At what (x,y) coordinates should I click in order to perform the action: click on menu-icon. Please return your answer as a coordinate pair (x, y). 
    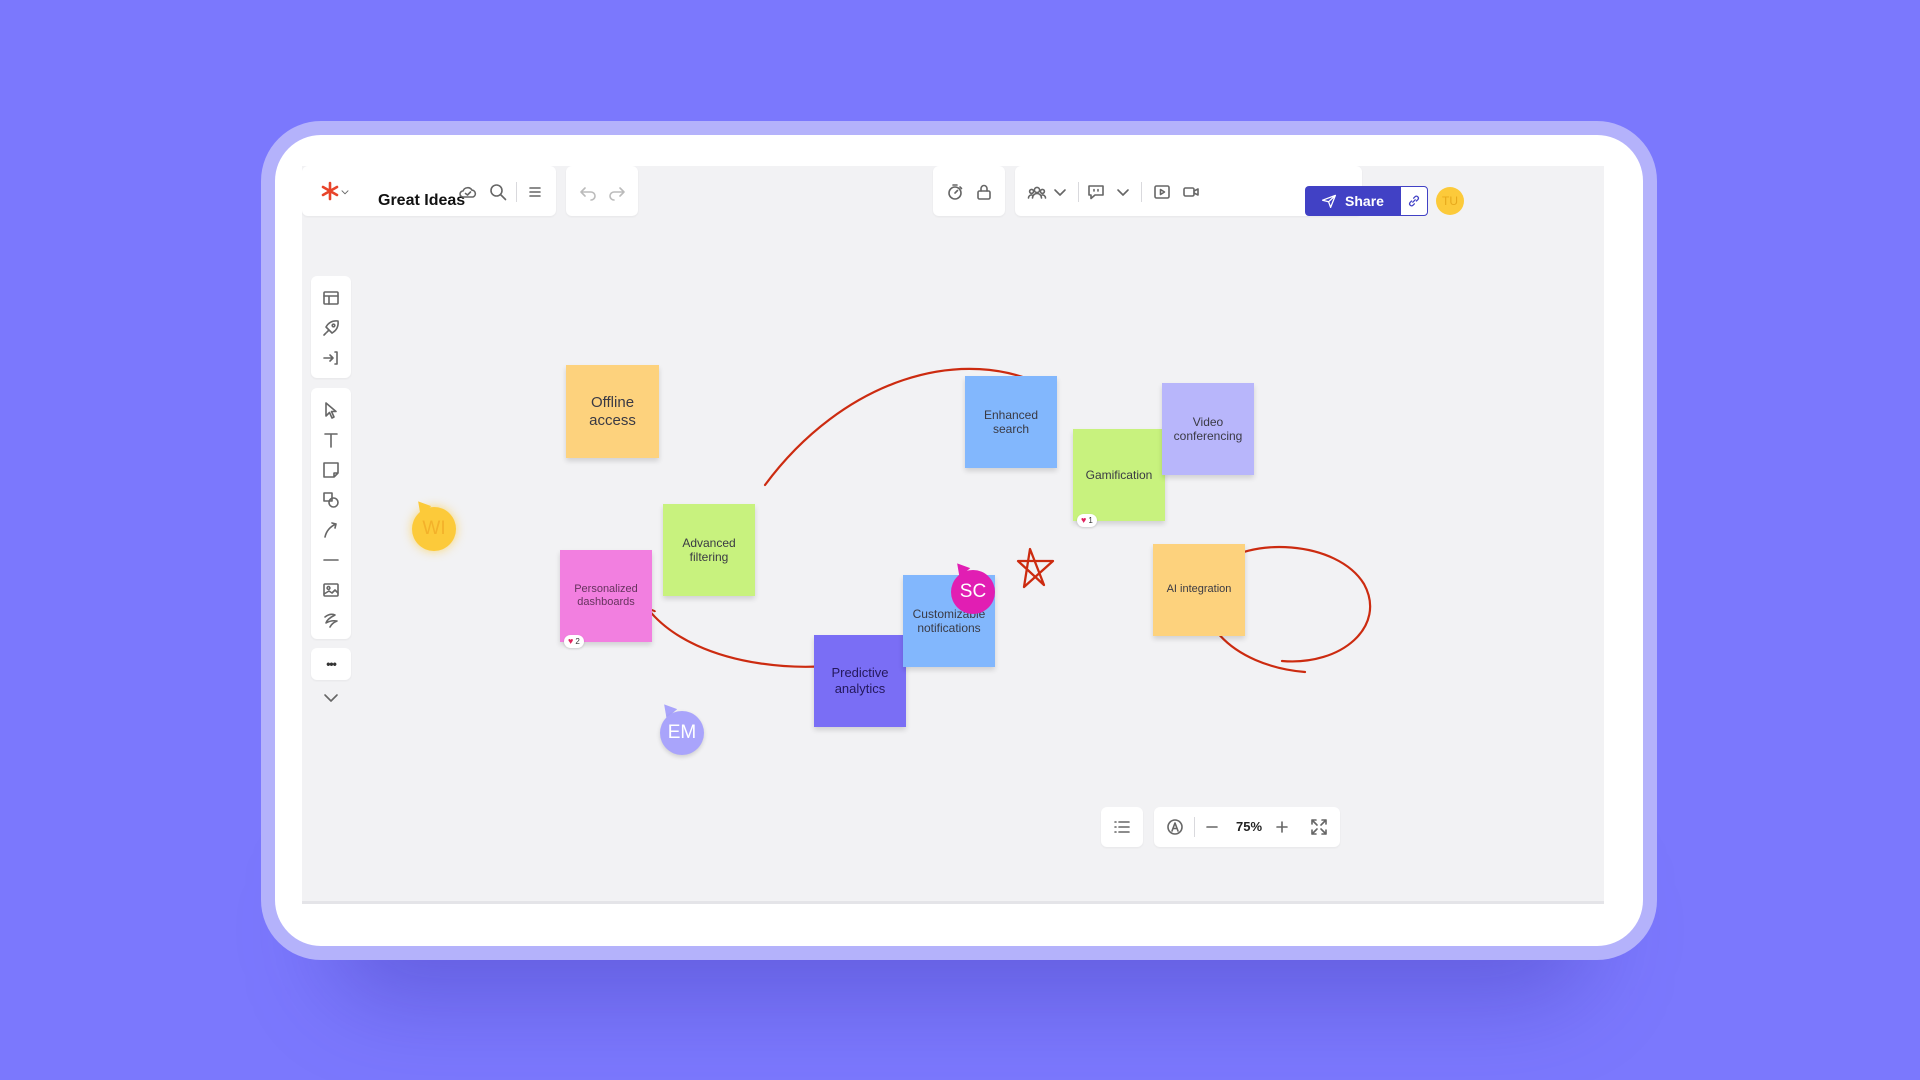
    Looking at the image, I should click on (535, 192).